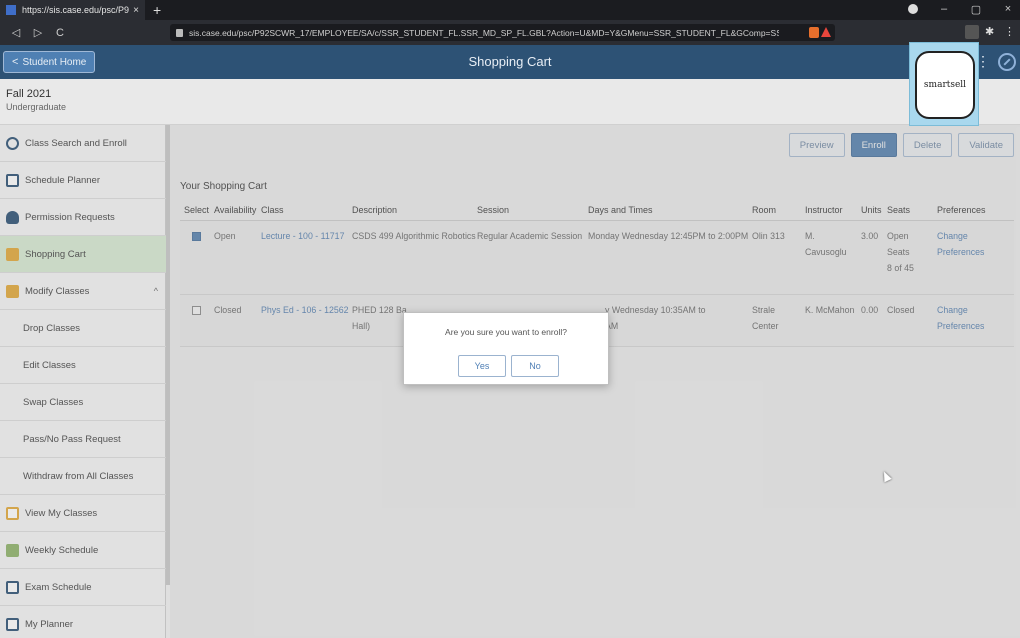  I want to click on browser-tab: https://sis.case.edu/psc/P92SCW ×, so click(72, 10).